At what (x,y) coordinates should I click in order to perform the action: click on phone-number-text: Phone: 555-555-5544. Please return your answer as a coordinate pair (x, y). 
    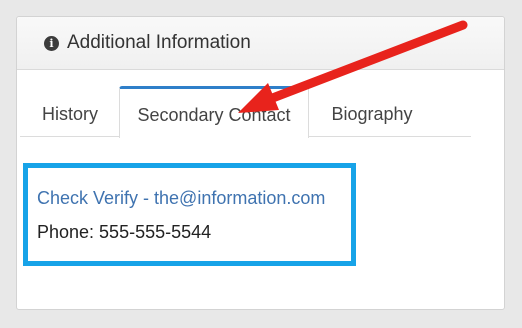
    Looking at the image, I should click on (124, 232).